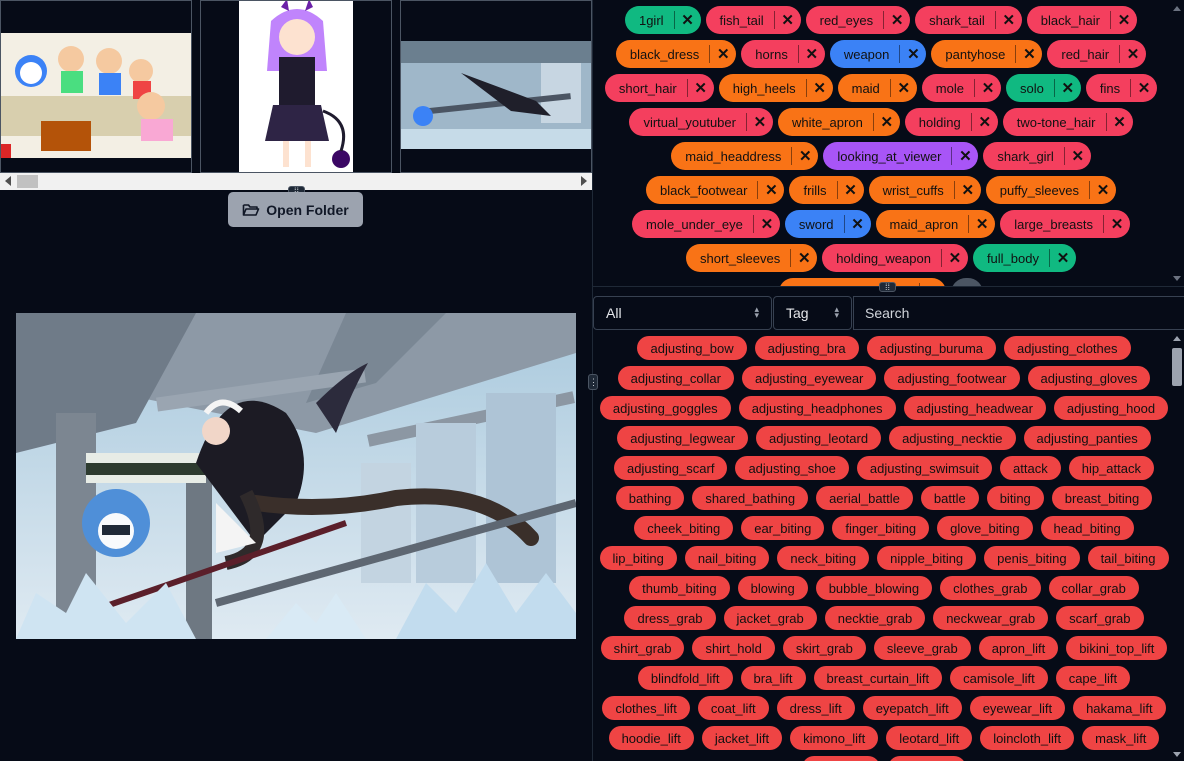 The image size is (1184, 761). Describe the element at coordinates (671, 468) in the screenshot. I see `tag-option: adjusting_scarf` at that location.